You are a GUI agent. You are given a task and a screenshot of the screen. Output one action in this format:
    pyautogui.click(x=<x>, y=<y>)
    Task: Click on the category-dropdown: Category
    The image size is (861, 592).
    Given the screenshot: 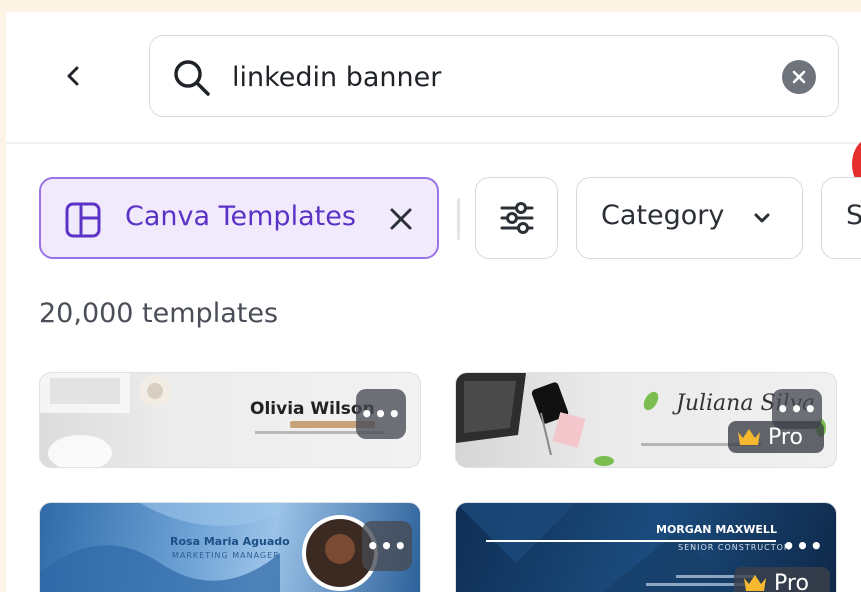 What is the action you would take?
    pyautogui.click(x=689, y=218)
    